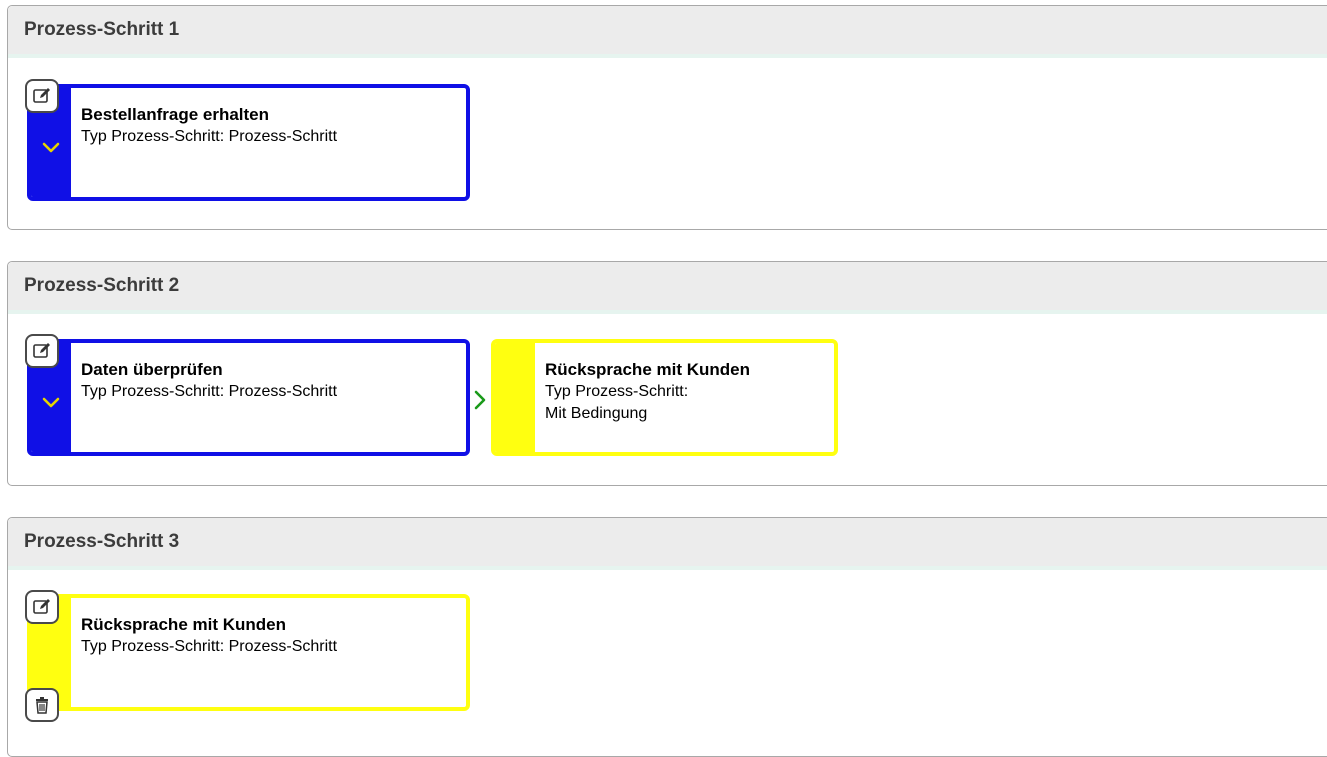 The image size is (1327, 757). Describe the element at coordinates (515, 397) in the screenshot. I see `card-color-stripe` at that location.